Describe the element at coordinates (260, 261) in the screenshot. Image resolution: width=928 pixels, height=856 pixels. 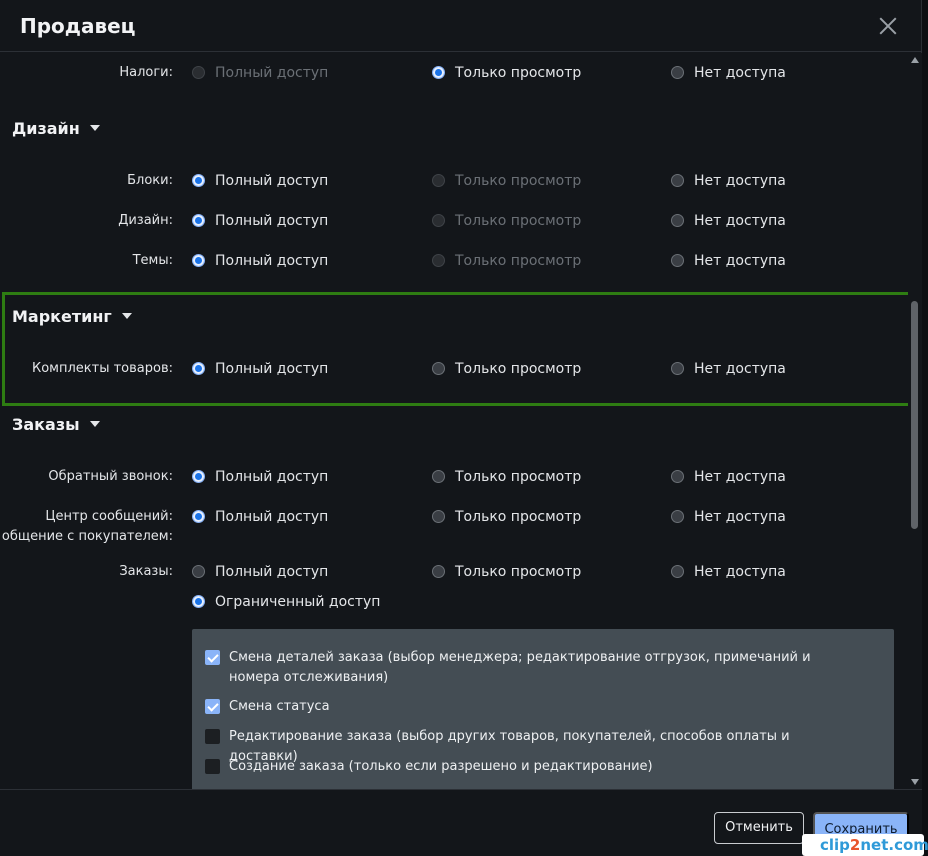
I see `radio-themes-full: Полный доступ` at that location.